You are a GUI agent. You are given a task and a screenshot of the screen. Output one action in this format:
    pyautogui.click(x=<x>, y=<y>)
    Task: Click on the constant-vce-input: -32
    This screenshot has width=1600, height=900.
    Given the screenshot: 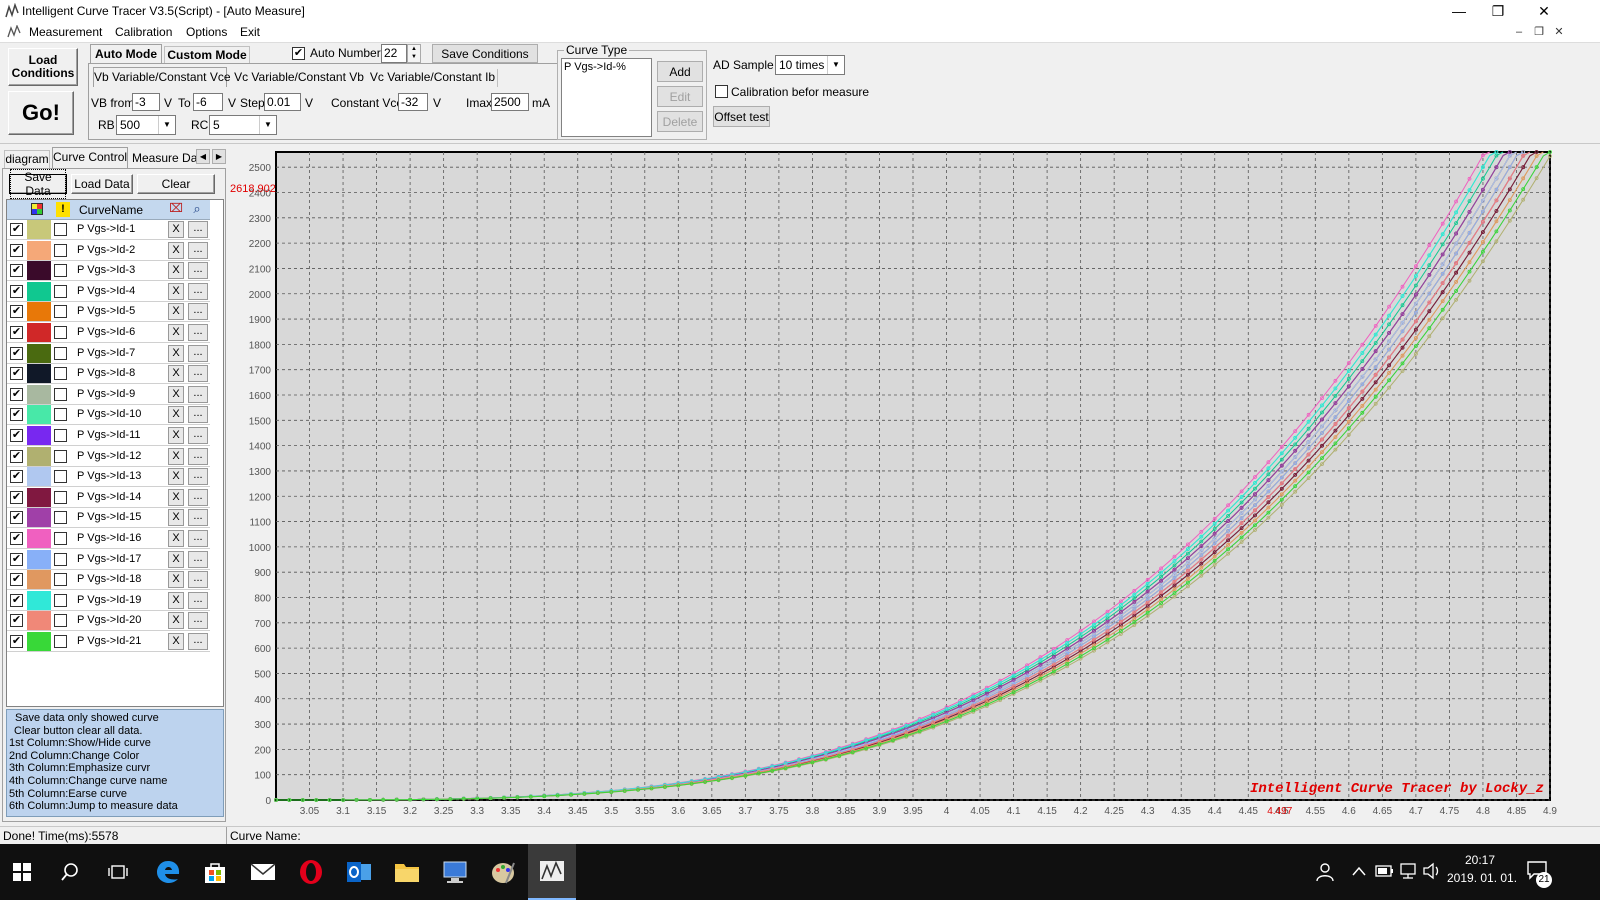 What is the action you would take?
    pyautogui.click(x=413, y=102)
    